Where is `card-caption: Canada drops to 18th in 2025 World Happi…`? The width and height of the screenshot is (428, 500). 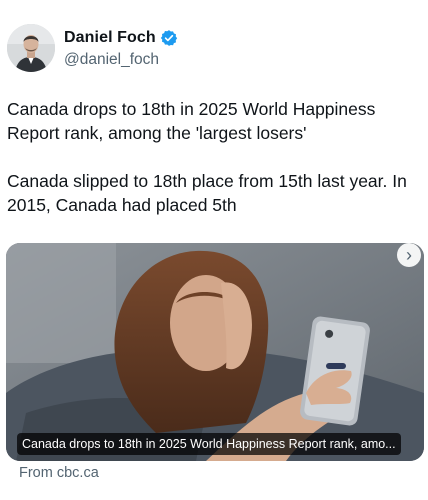
card-caption: Canada drops to 18th in 2025 World Happi… is located at coordinates (209, 444).